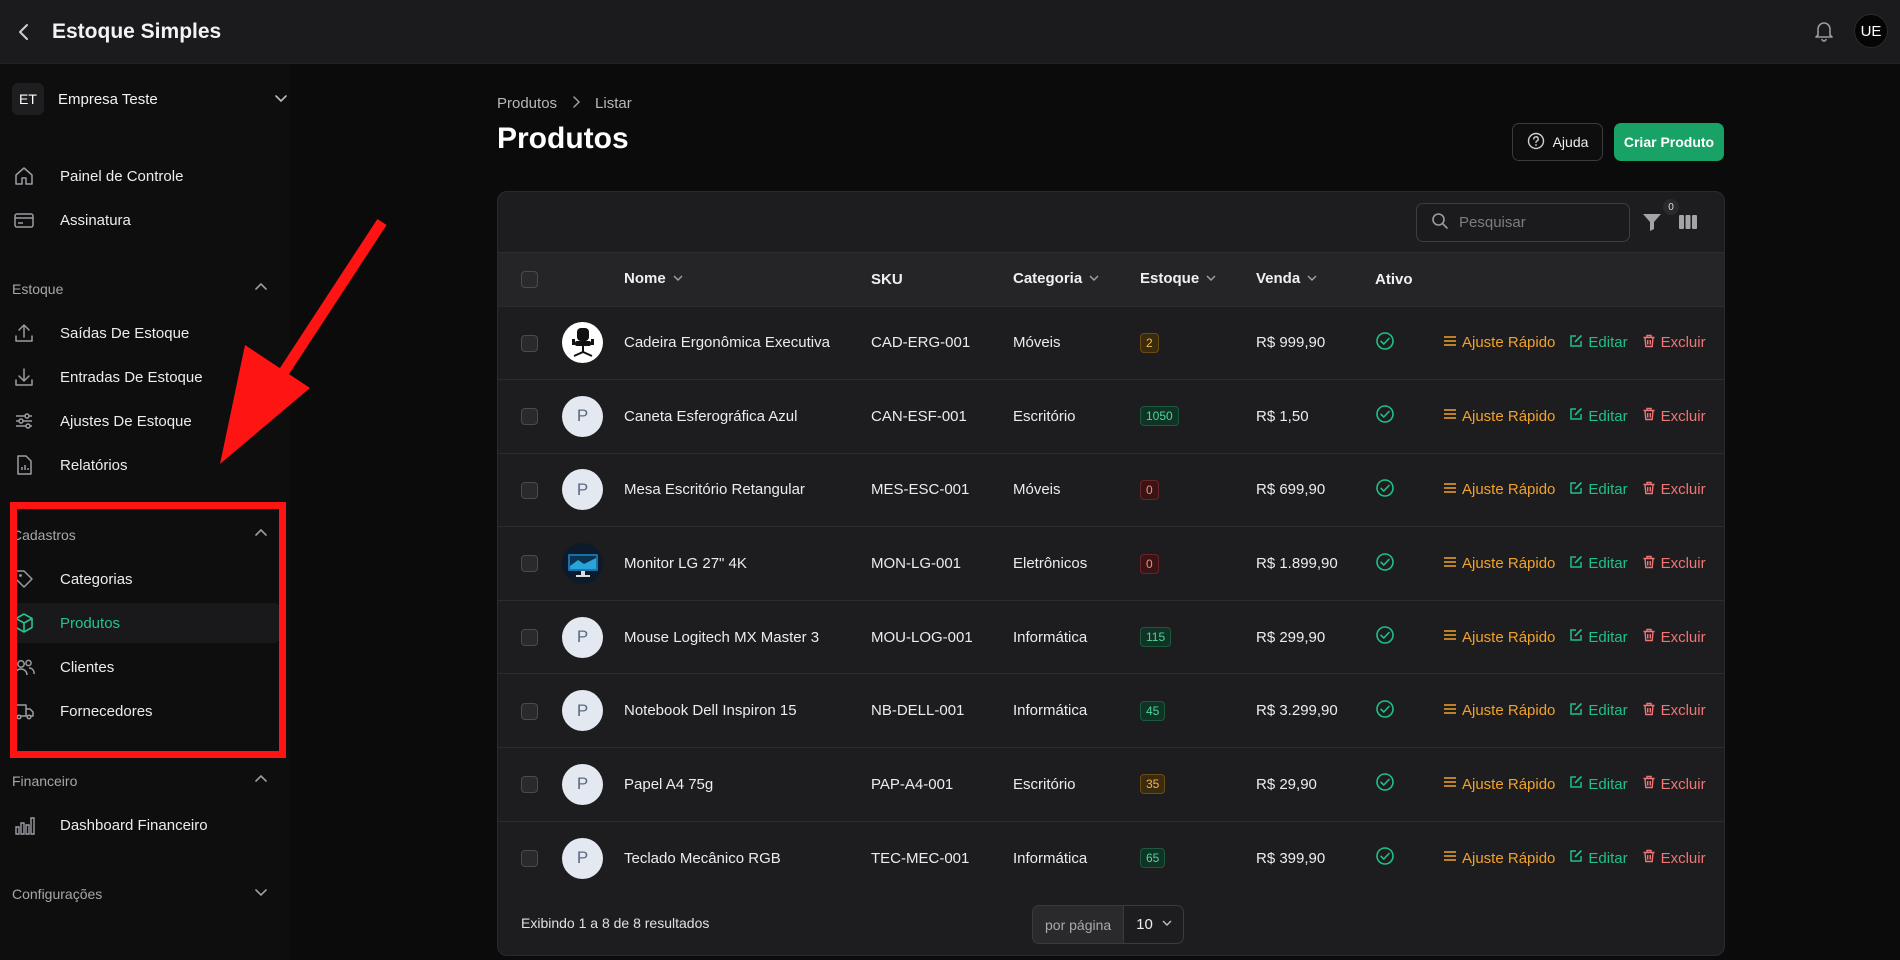 This screenshot has width=1900, height=960. What do you see at coordinates (150, 99) in the screenshot?
I see `company-switcher: ET Empresa Teste` at bounding box center [150, 99].